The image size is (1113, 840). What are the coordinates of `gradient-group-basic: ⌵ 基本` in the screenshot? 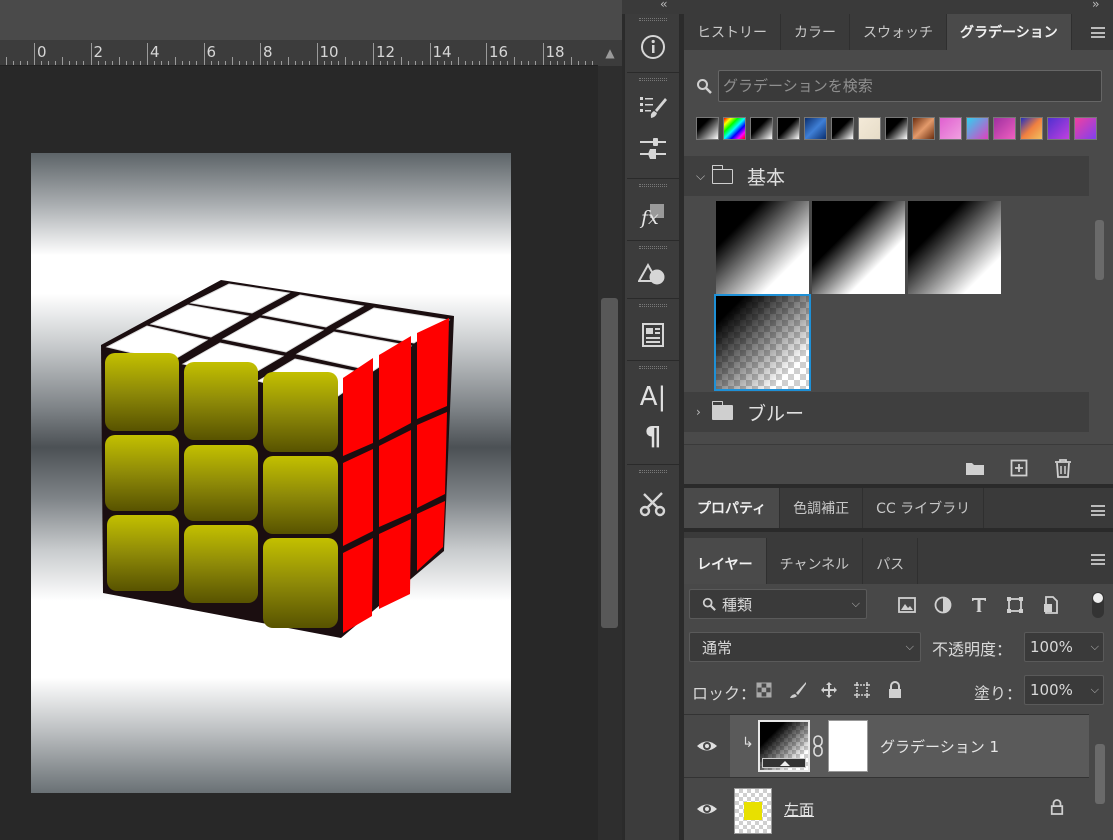 It's located at (886, 176).